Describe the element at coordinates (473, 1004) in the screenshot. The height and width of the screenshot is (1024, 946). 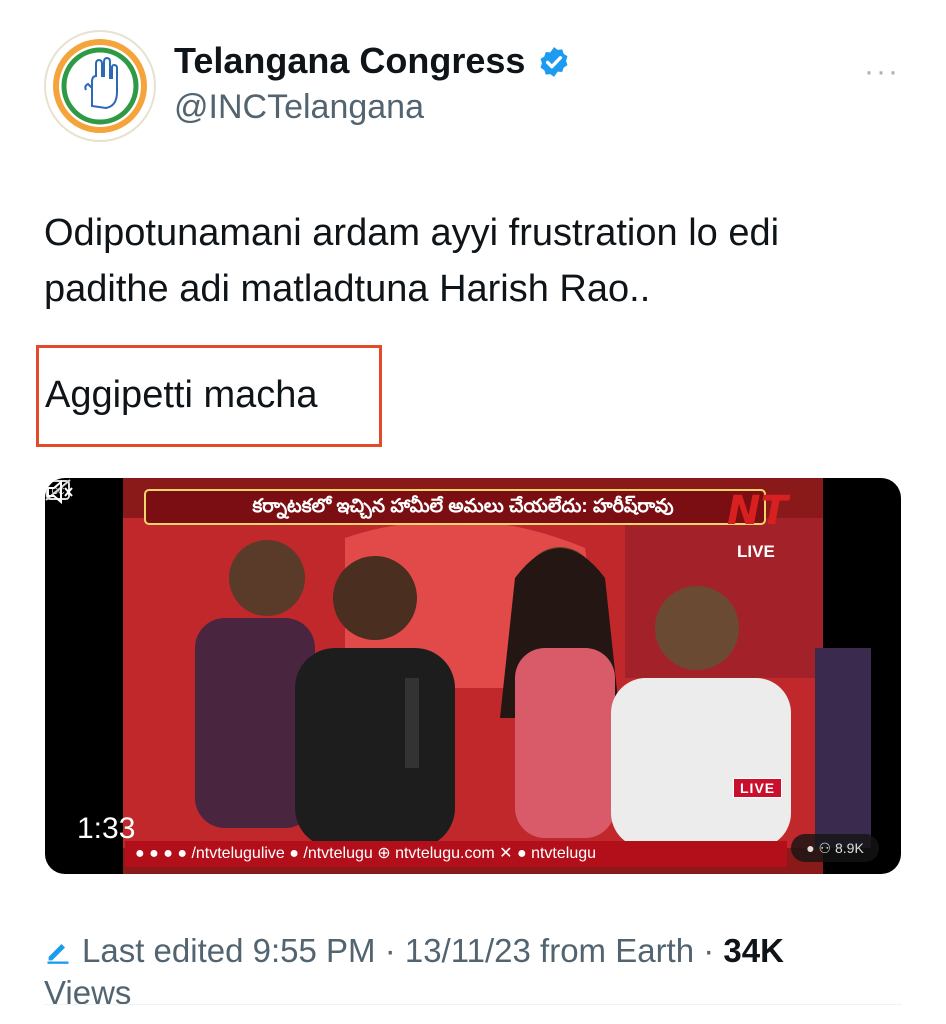
I see `divider` at that location.